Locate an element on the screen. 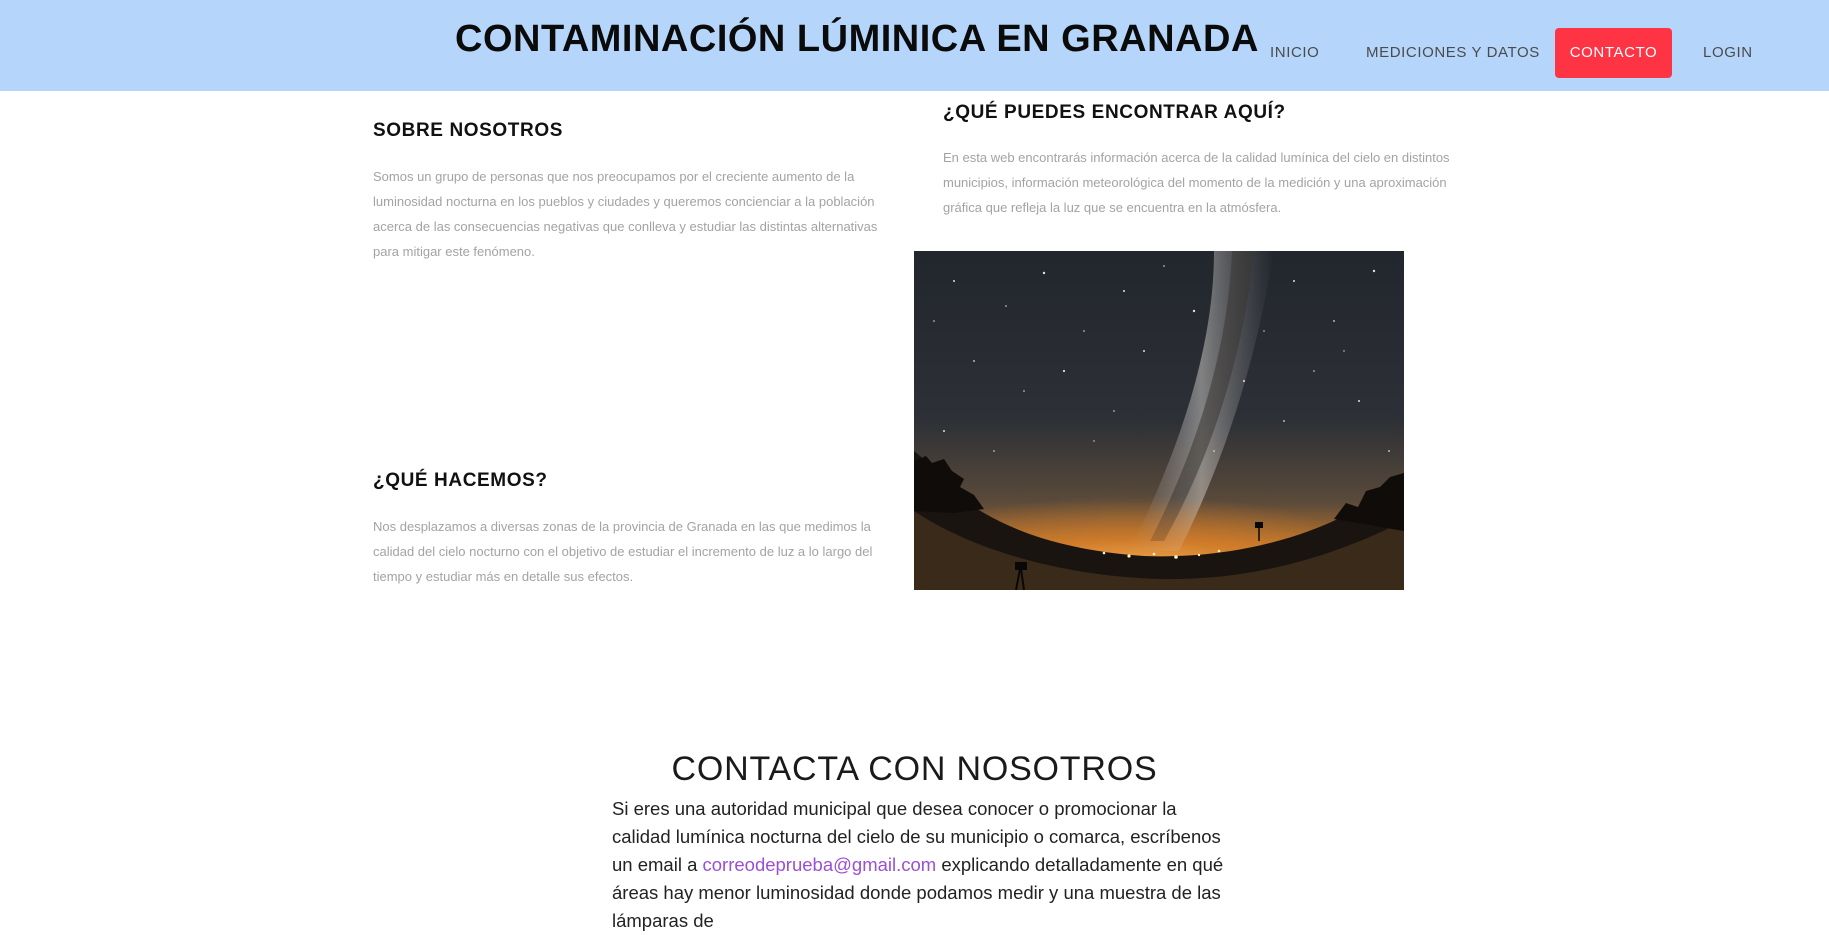  nav-link-login: LOGIN is located at coordinates (1728, 53).